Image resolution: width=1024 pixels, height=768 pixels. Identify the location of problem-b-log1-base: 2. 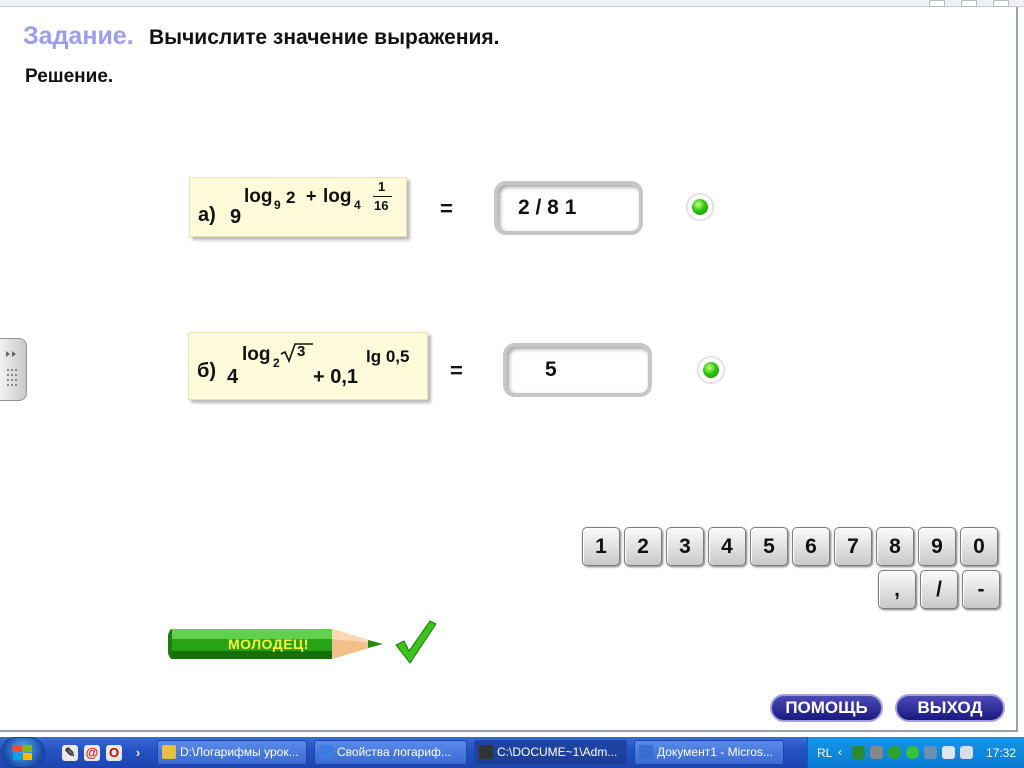
(276, 363).